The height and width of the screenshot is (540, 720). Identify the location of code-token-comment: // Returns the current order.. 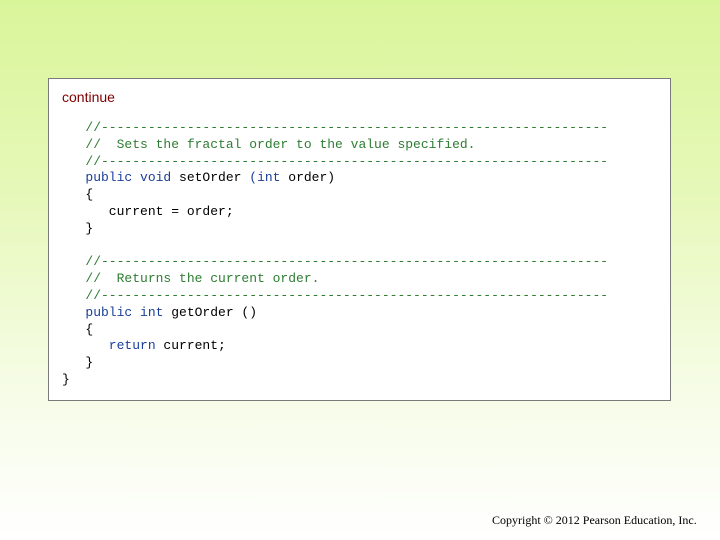
(191, 279).